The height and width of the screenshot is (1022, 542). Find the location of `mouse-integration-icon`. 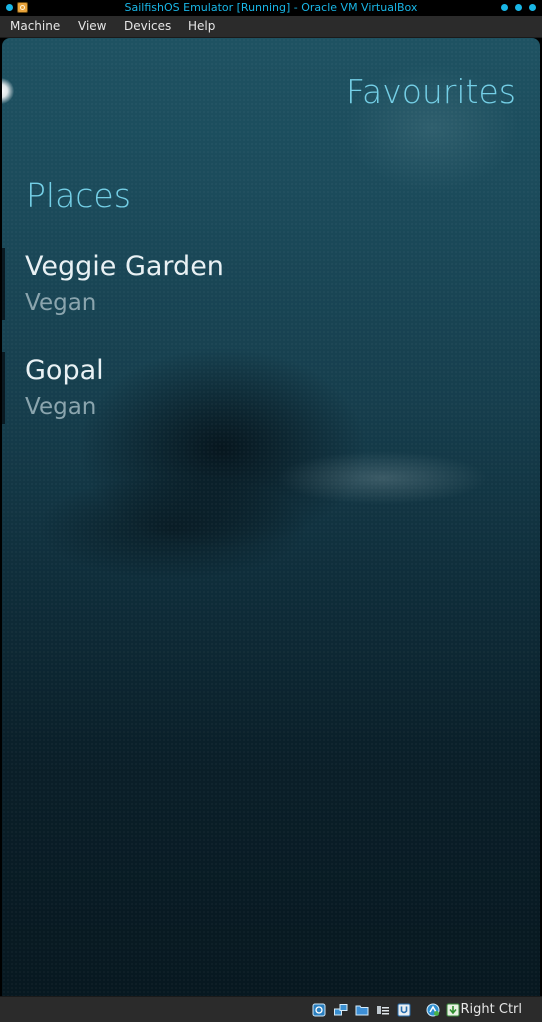

mouse-integration-icon is located at coordinates (433, 1009).